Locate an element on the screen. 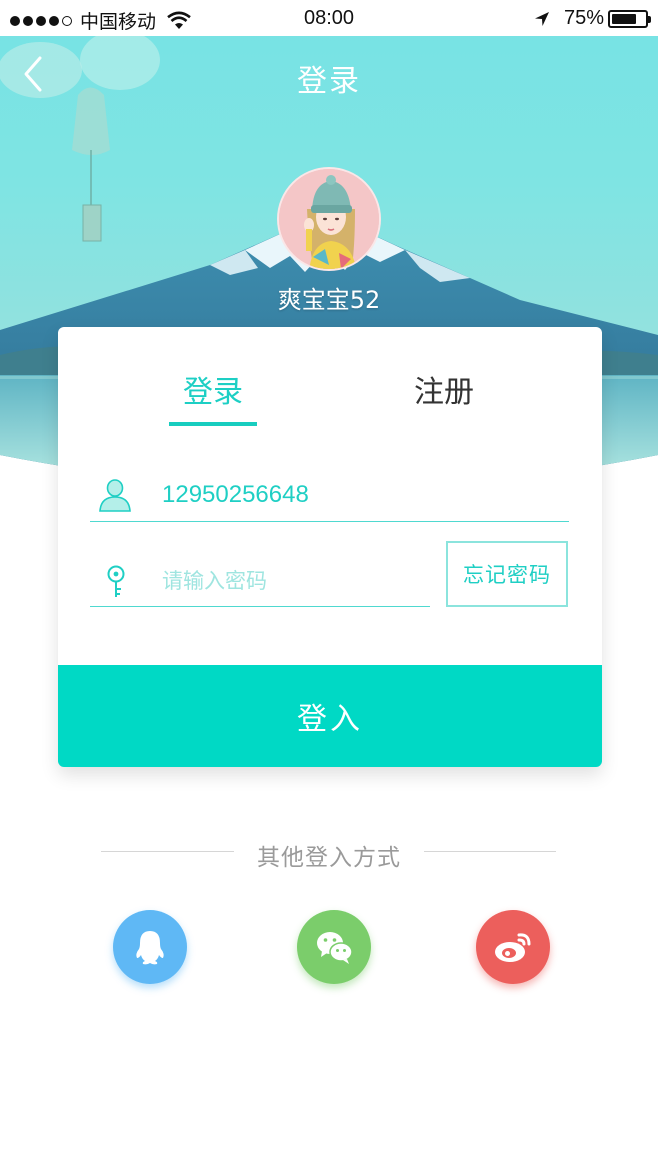  qq-icon is located at coordinates (150, 948).